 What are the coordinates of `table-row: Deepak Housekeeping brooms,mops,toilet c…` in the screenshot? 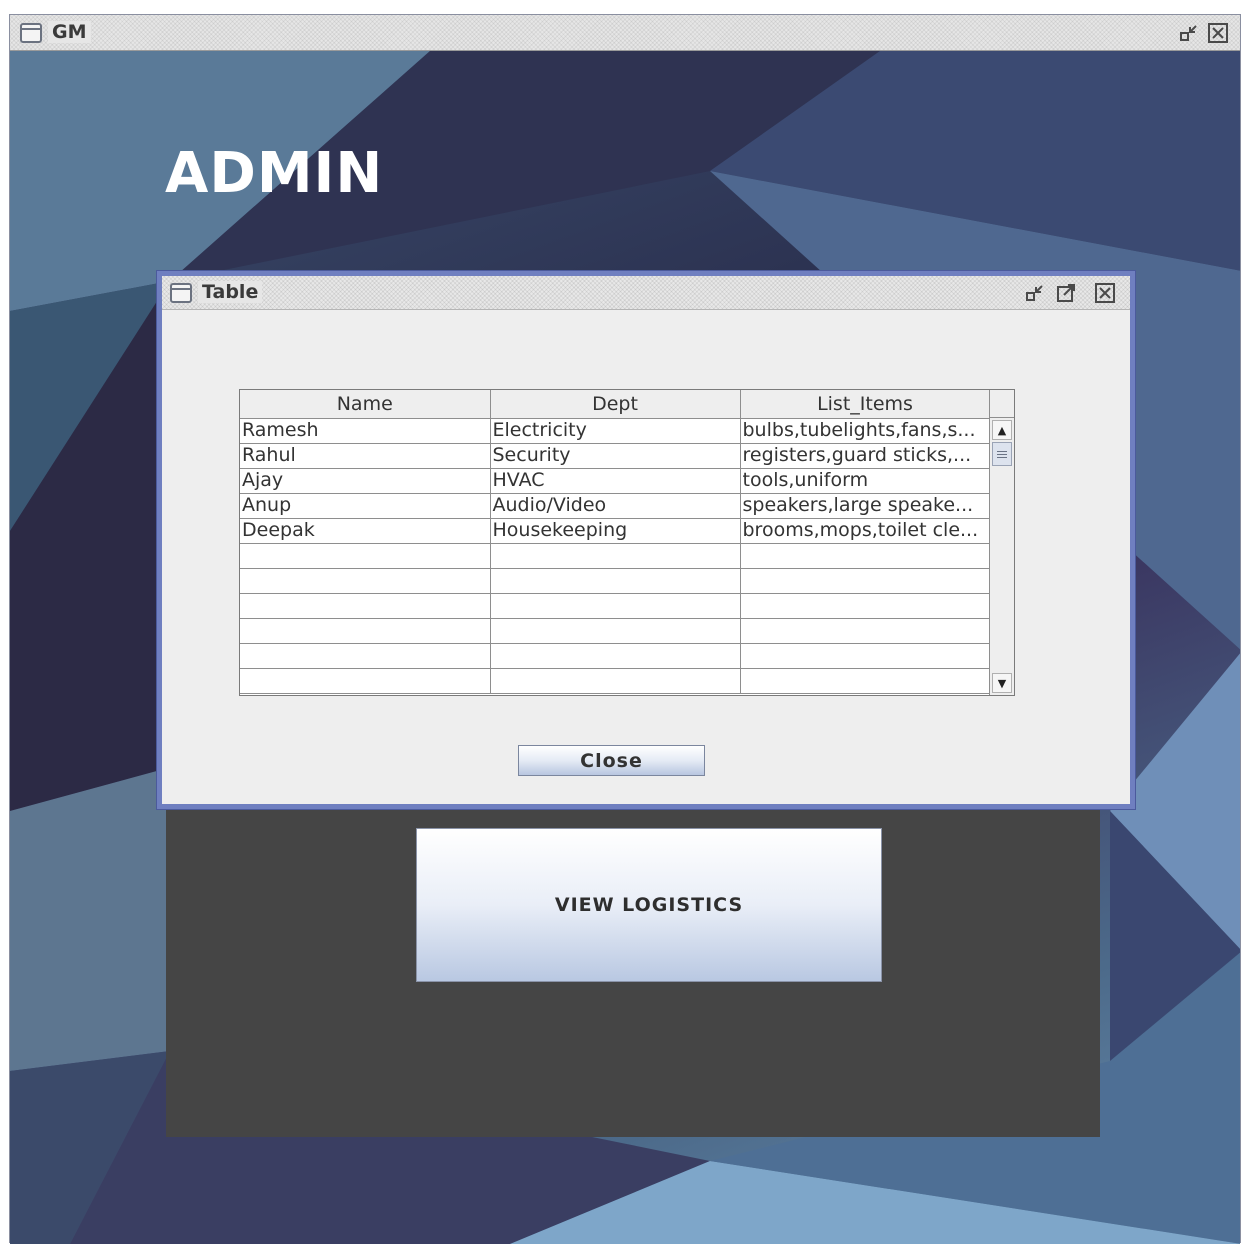 It's located at (615, 530).